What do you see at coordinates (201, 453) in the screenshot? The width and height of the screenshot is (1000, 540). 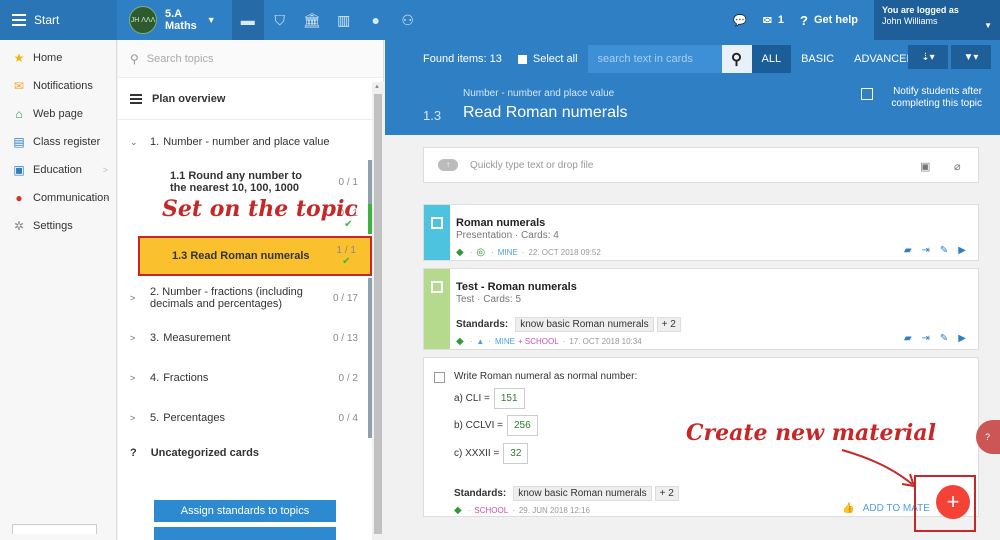 I see `uncategorized-cards: ? Uncategorized cards` at bounding box center [201, 453].